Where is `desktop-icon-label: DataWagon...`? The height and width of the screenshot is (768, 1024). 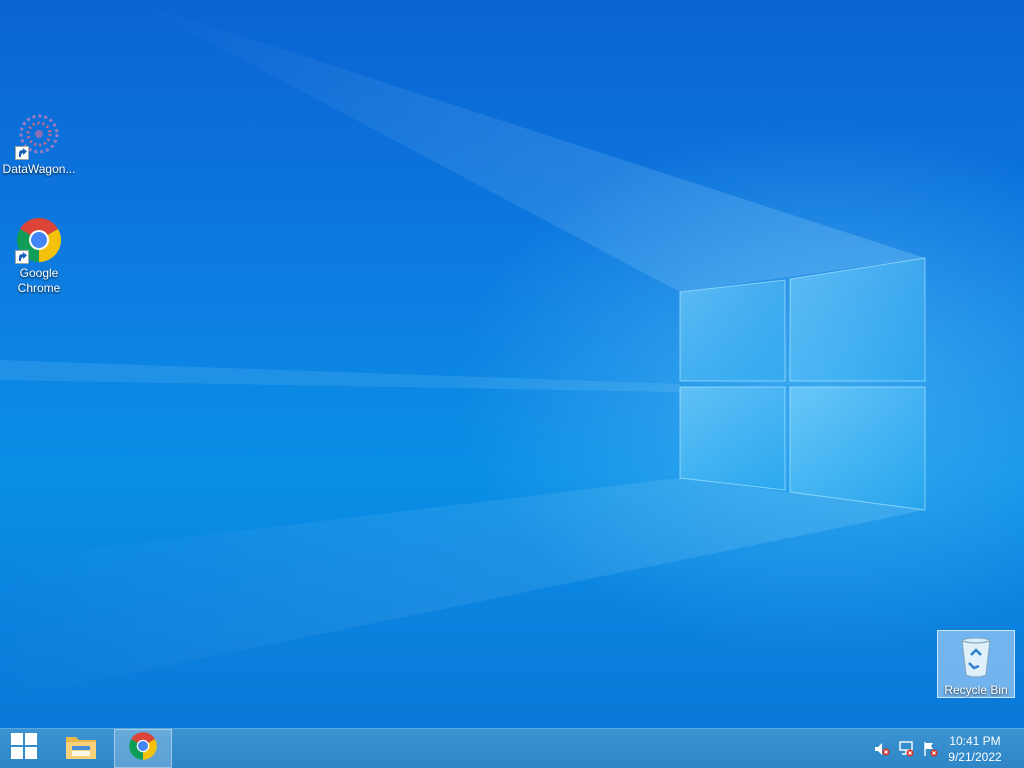
desktop-icon-label: DataWagon... is located at coordinates (39, 169).